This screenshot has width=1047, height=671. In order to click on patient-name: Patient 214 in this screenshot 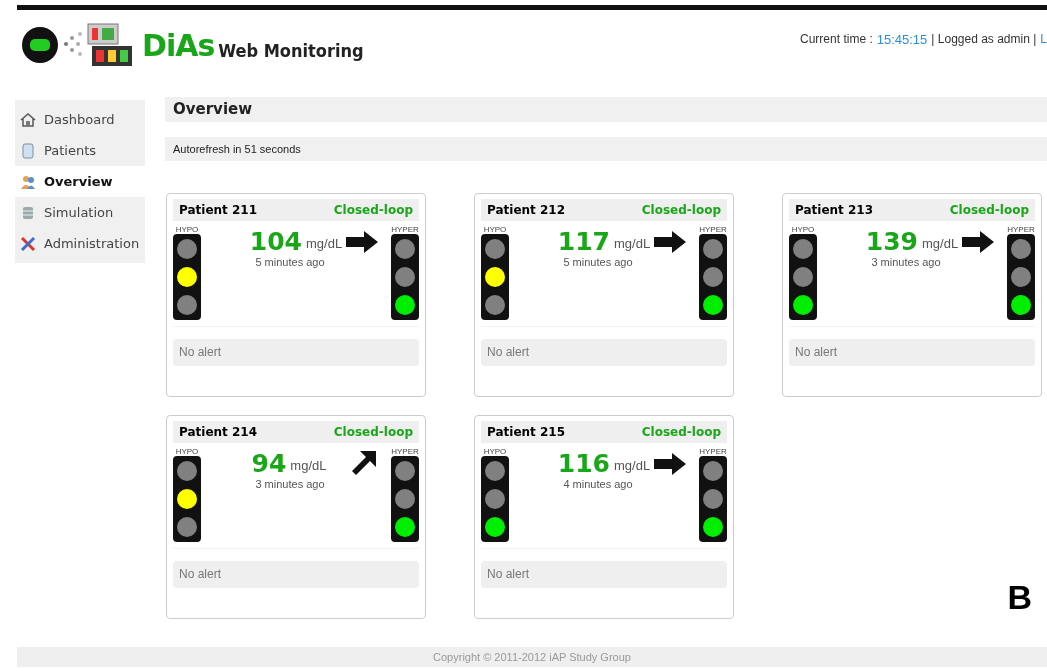, I will do `click(218, 432)`.